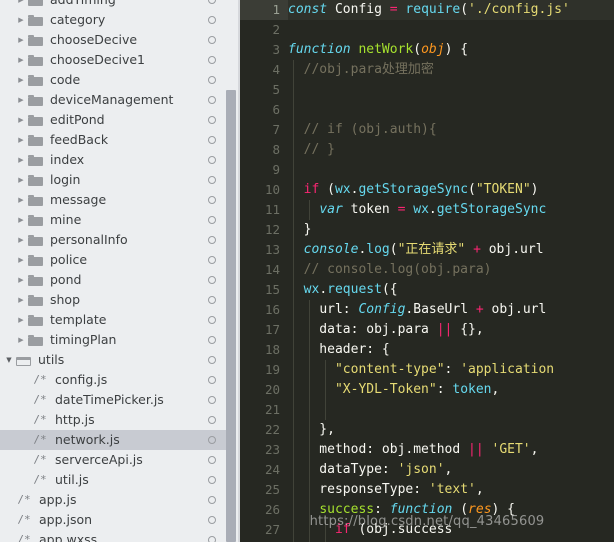 The image size is (614, 542). What do you see at coordinates (451, 230) in the screenshot?
I see `code-line: }` at bounding box center [451, 230].